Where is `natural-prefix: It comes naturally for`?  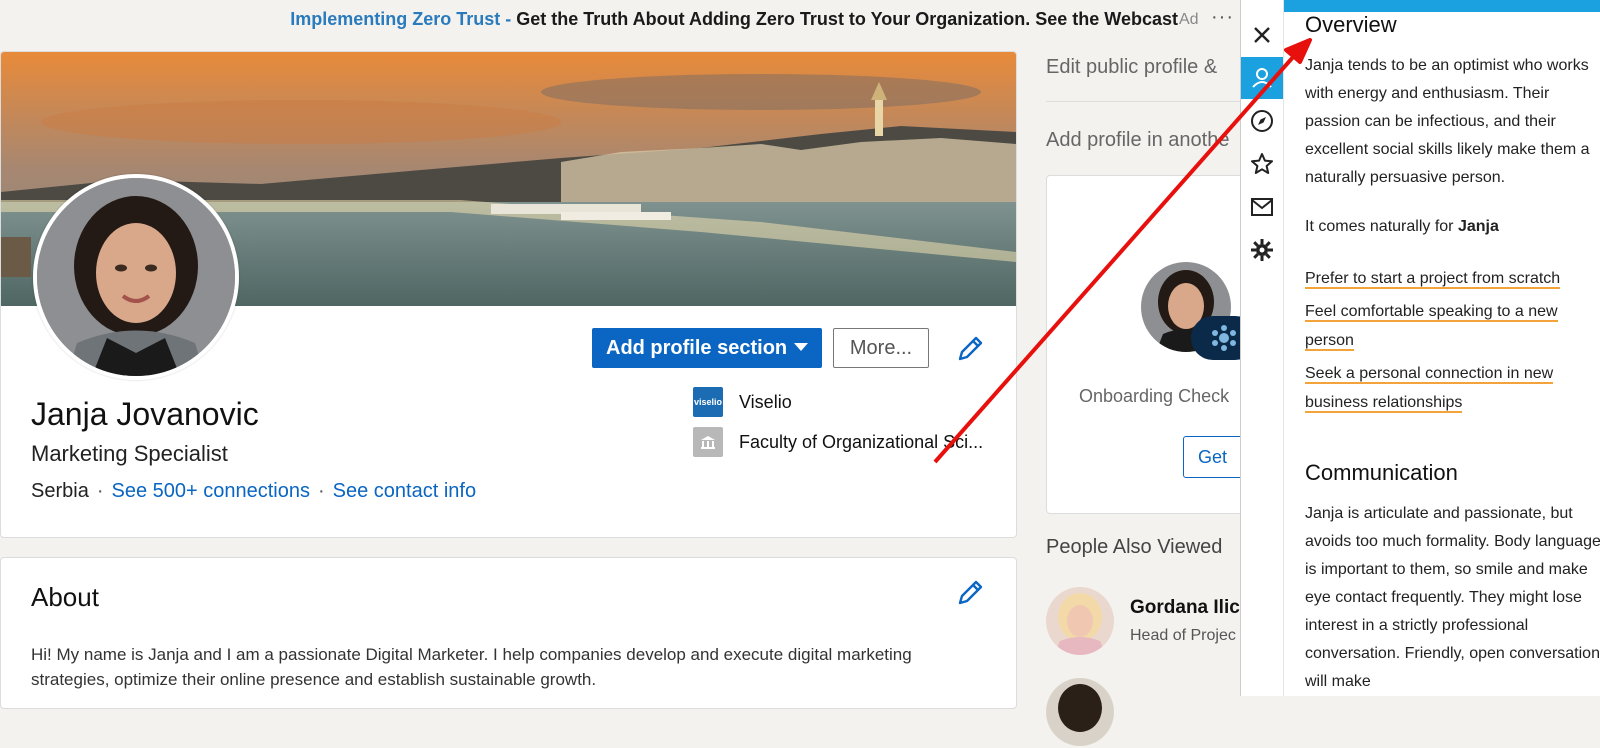
natural-prefix: It comes naturally for is located at coordinates (1381, 226).